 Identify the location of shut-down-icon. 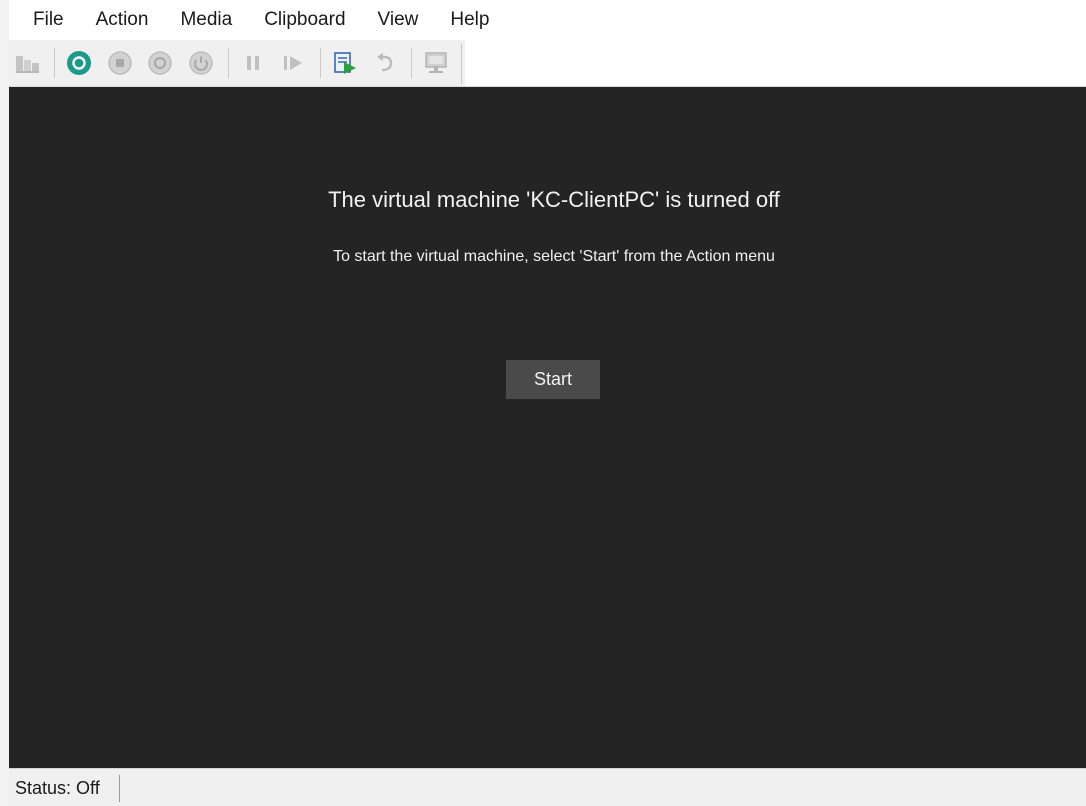
(160, 63).